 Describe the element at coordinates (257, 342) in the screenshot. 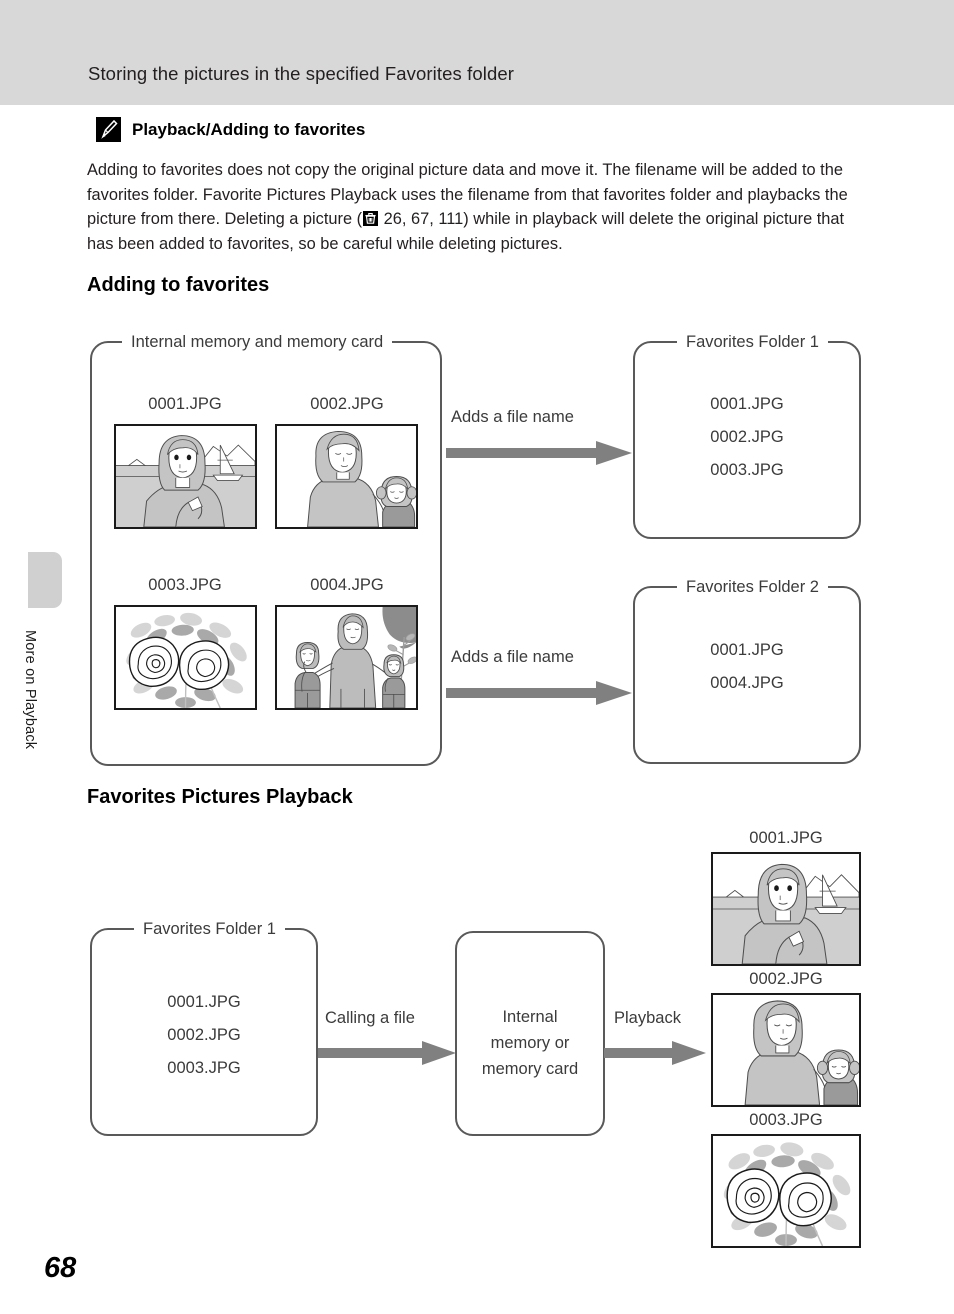

I see `internal-memory-box-legend: Internal memory and memory card` at that location.